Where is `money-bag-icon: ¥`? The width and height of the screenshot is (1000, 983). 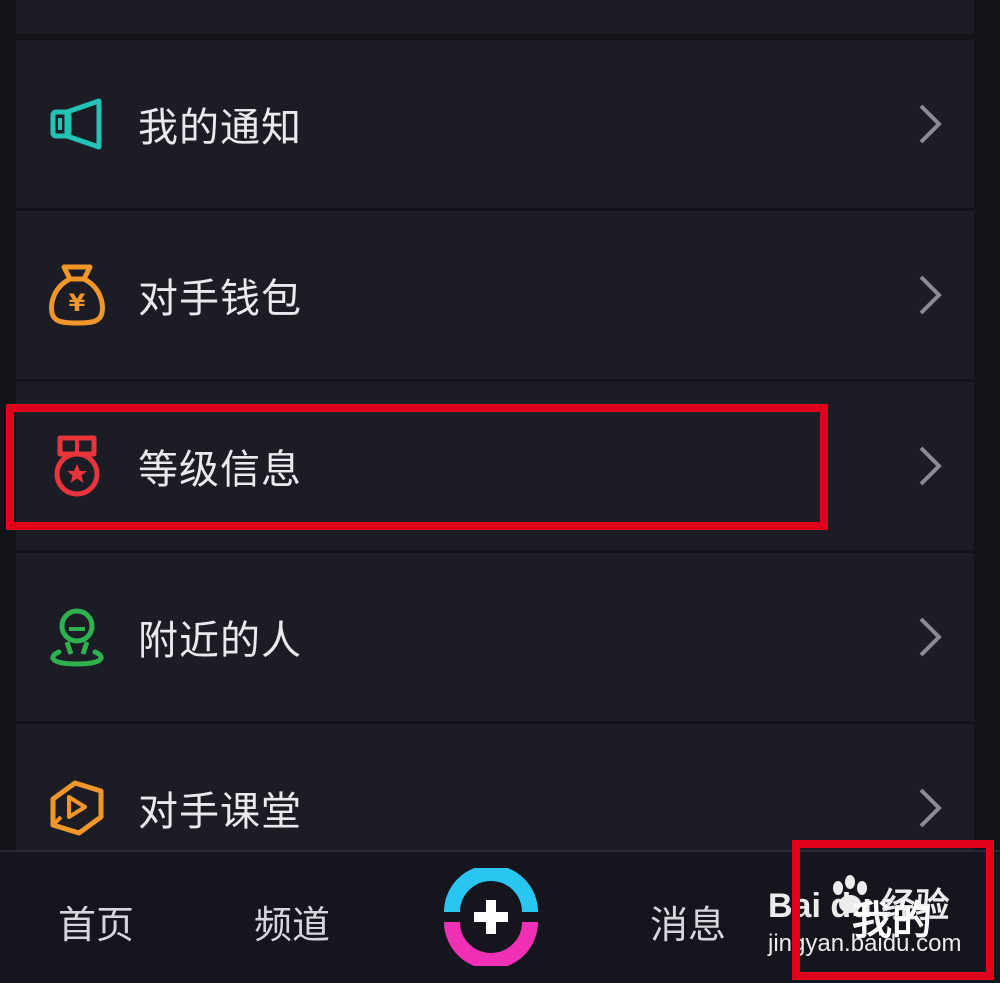
money-bag-icon: ¥ is located at coordinates (77, 295).